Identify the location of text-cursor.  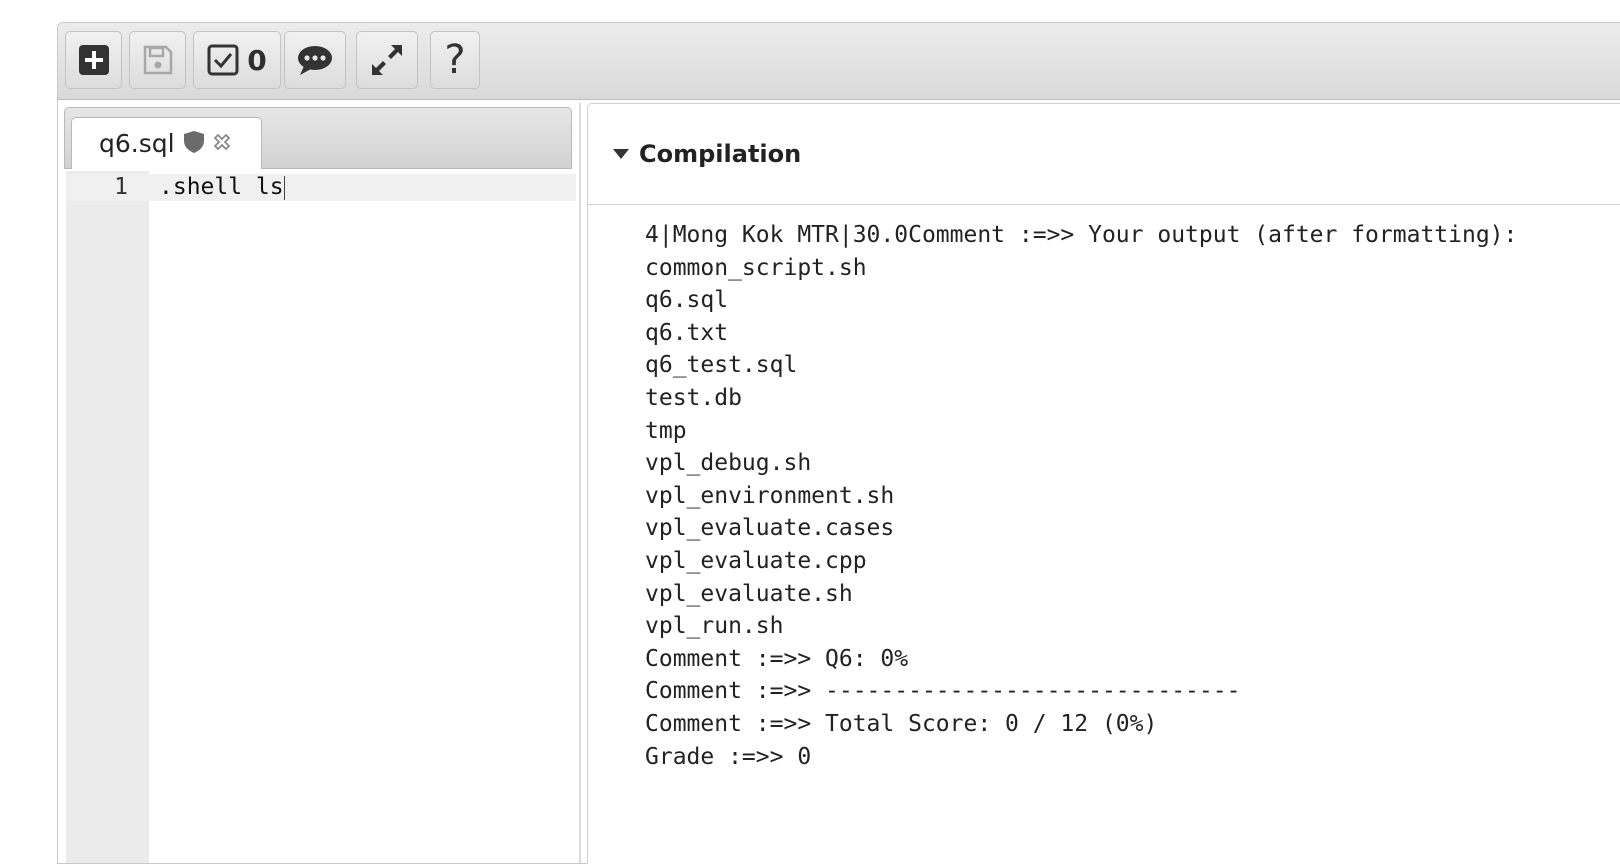
(284, 187).